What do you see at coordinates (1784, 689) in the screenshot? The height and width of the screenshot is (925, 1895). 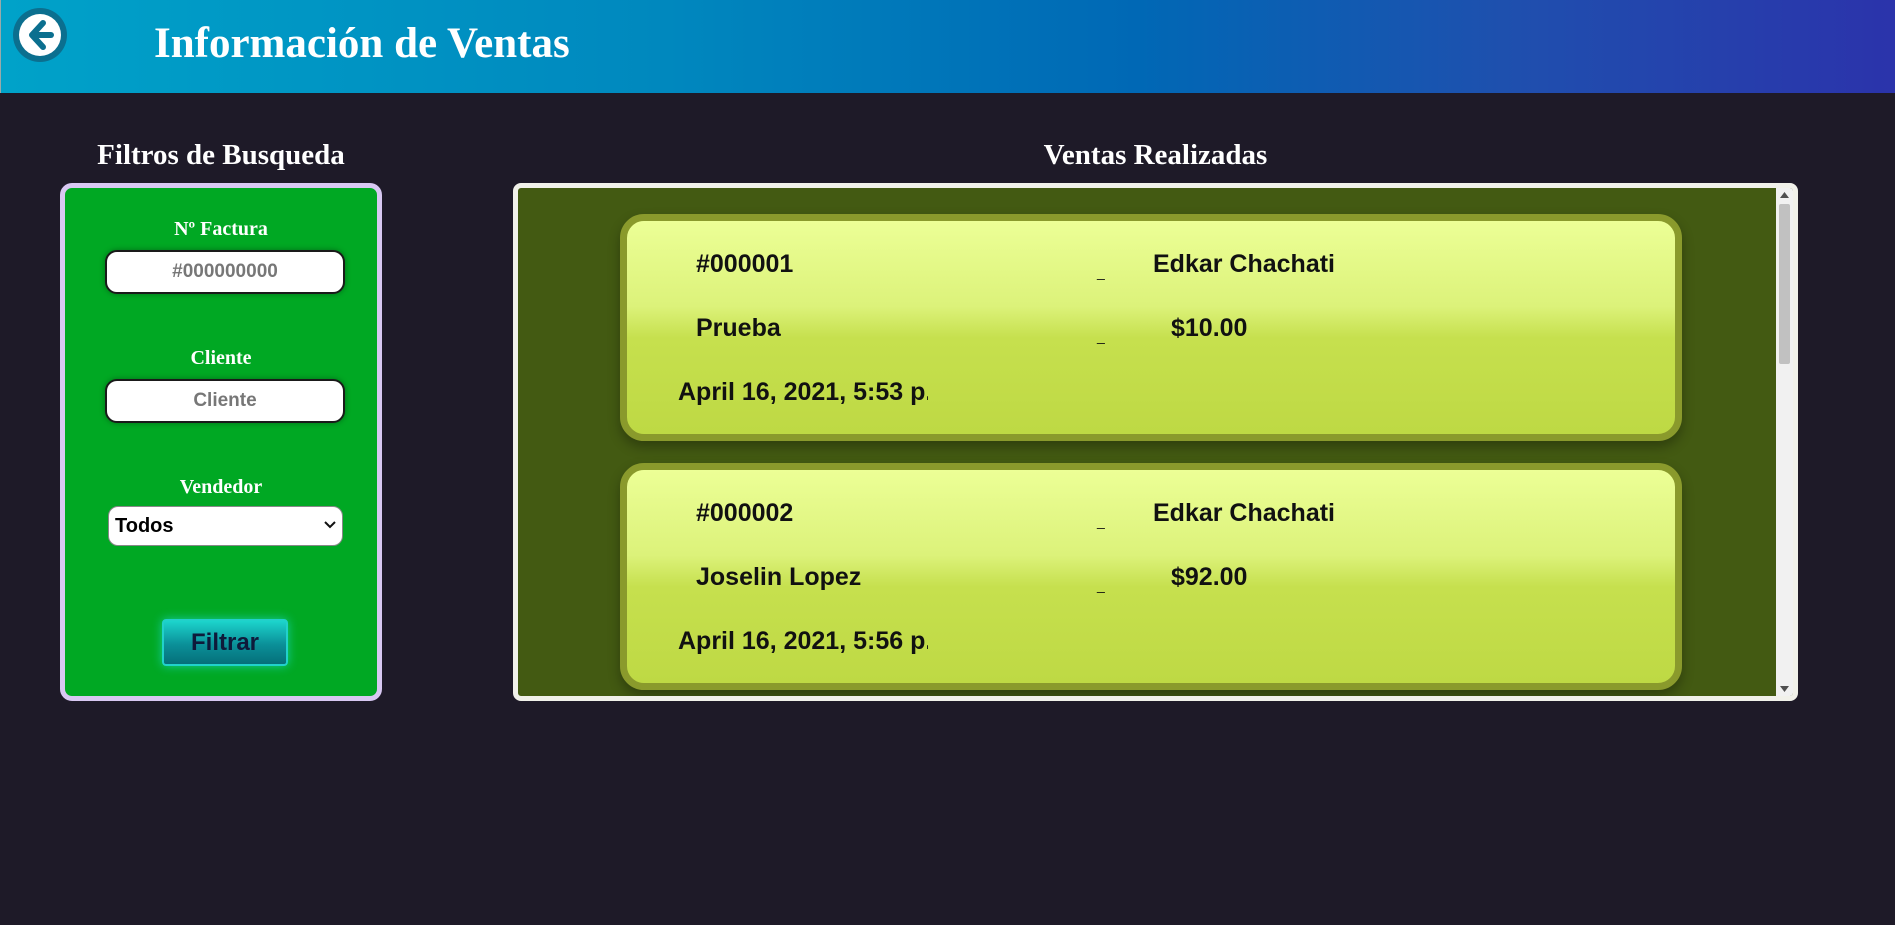 I see `scroll-down-arrow-icon` at bounding box center [1784, 689].